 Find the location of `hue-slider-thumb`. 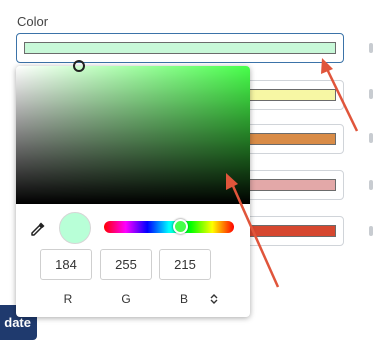

hue-slider-thumb is located at coordinates (180, 226).